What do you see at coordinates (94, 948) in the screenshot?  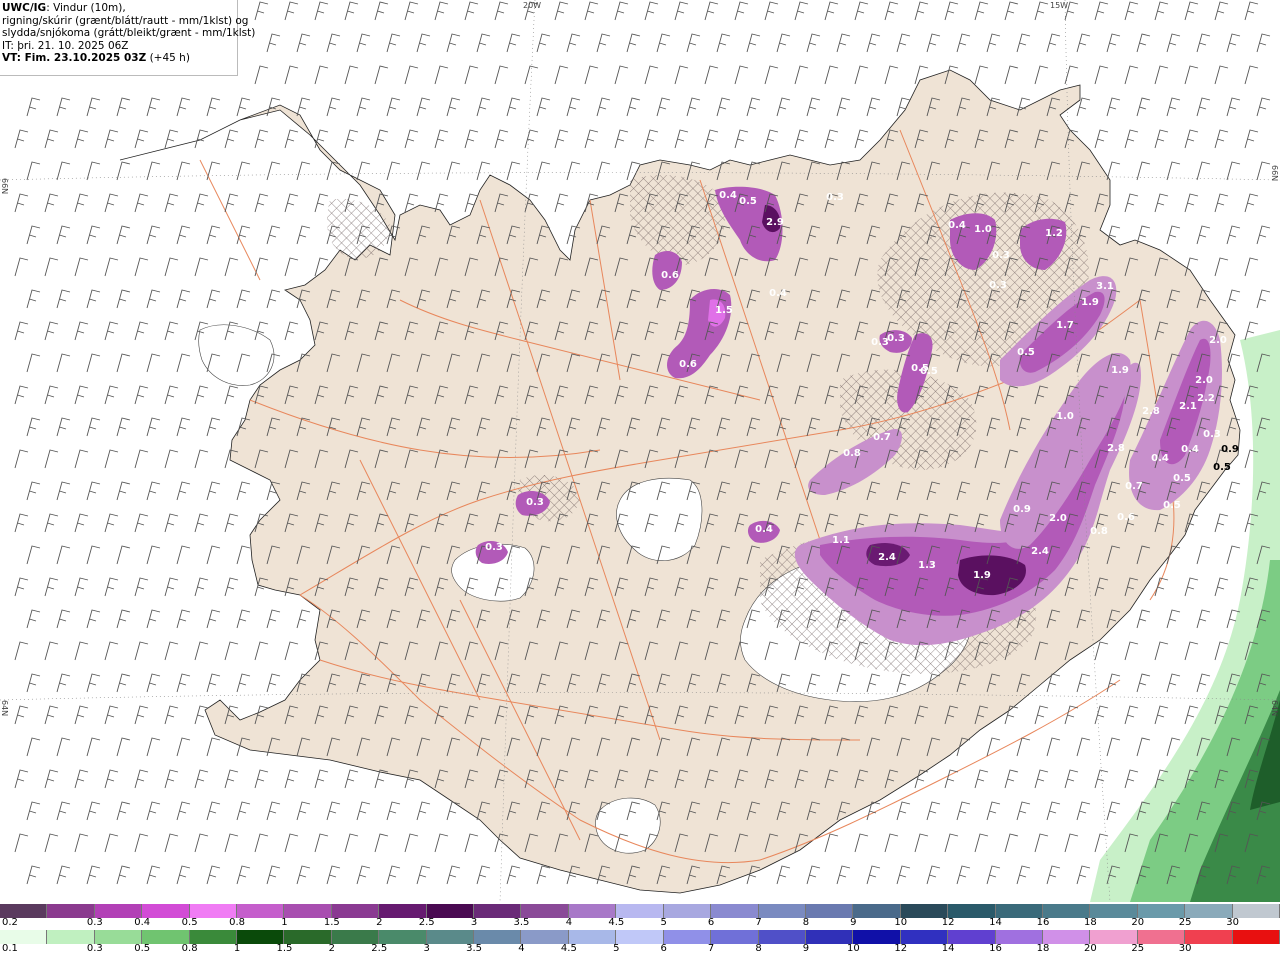 I see `legend-label: 0.3` at bounding box center [94, 948].